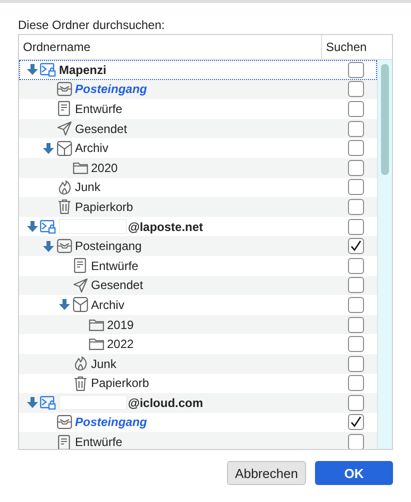 The width and height of the screenshot is (411, 502). I want to click on folder-name: @laposte.net, so click(166, 227).